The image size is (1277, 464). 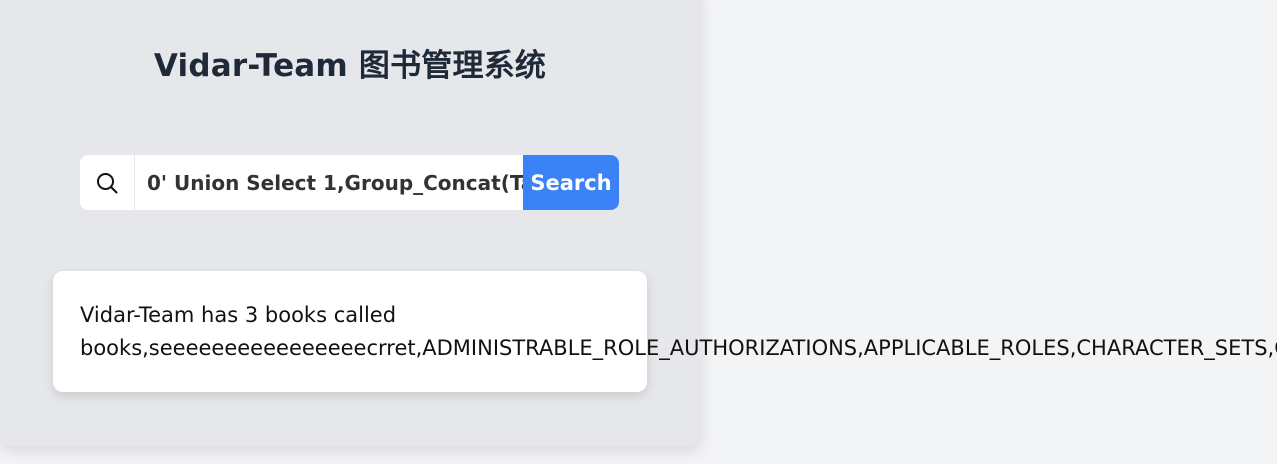 What do you see at coordinates (329, 182) in the screenshot?
I see `search-input` at bounding box center [329, 182].